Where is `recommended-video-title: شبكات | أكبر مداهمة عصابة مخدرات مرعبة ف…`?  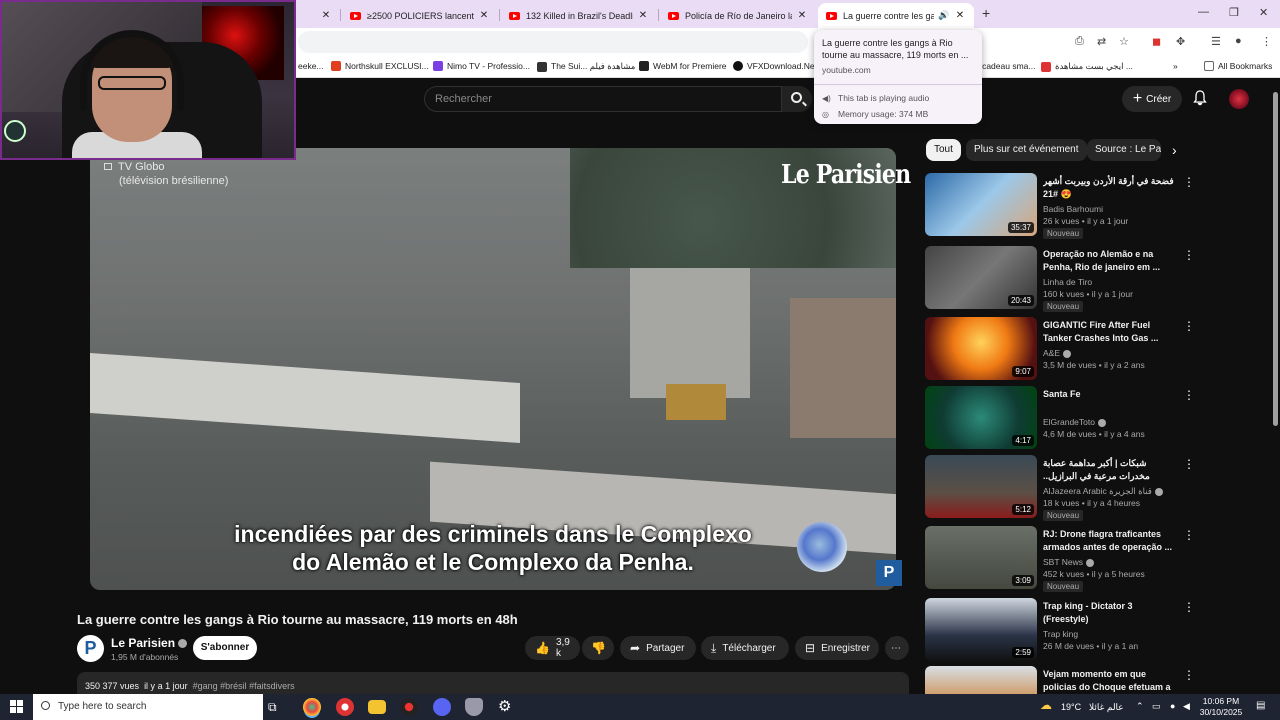
recommended-video-title: شبكات | أكبر مداهمة عصابة مخدرات مرعبة ف… is located at coordinates (1109, 470).